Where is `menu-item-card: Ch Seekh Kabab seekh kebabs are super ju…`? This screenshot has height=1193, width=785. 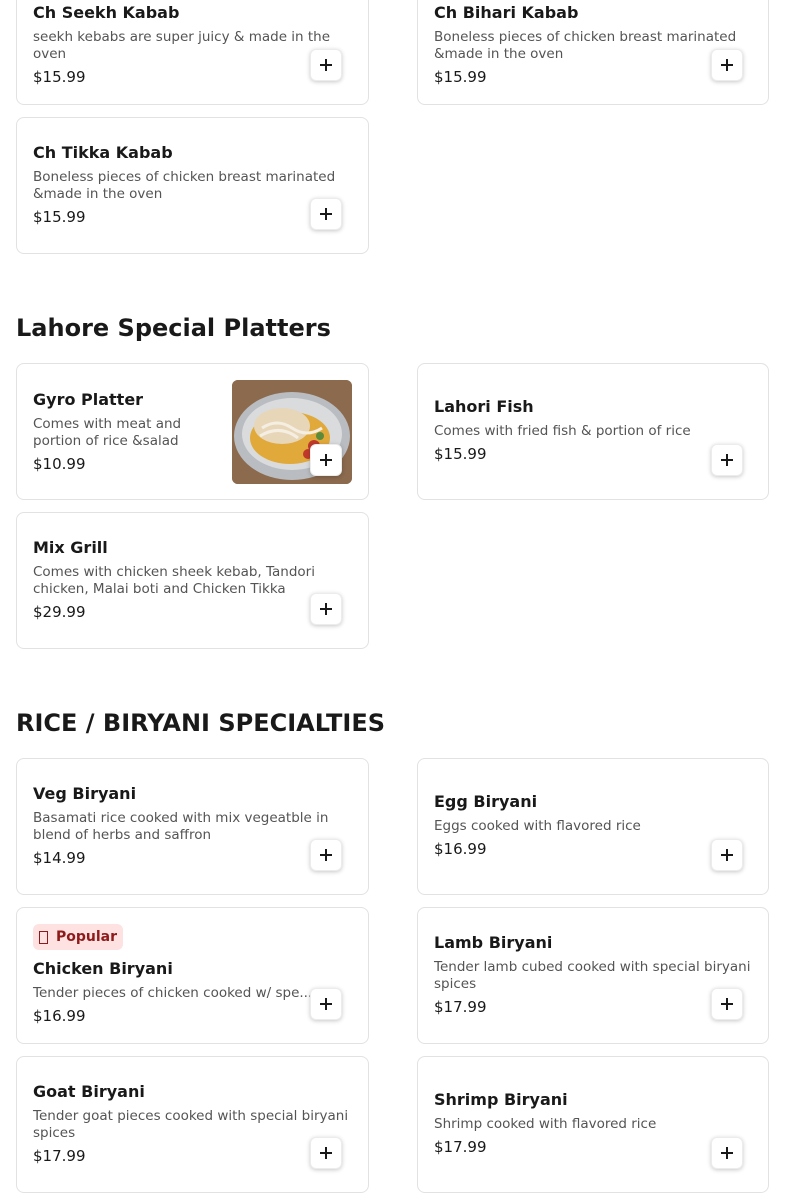 menu-item-card: Ch Seekh Kabab seekh kebabs are super ju… is located at coordinates (192, 52).